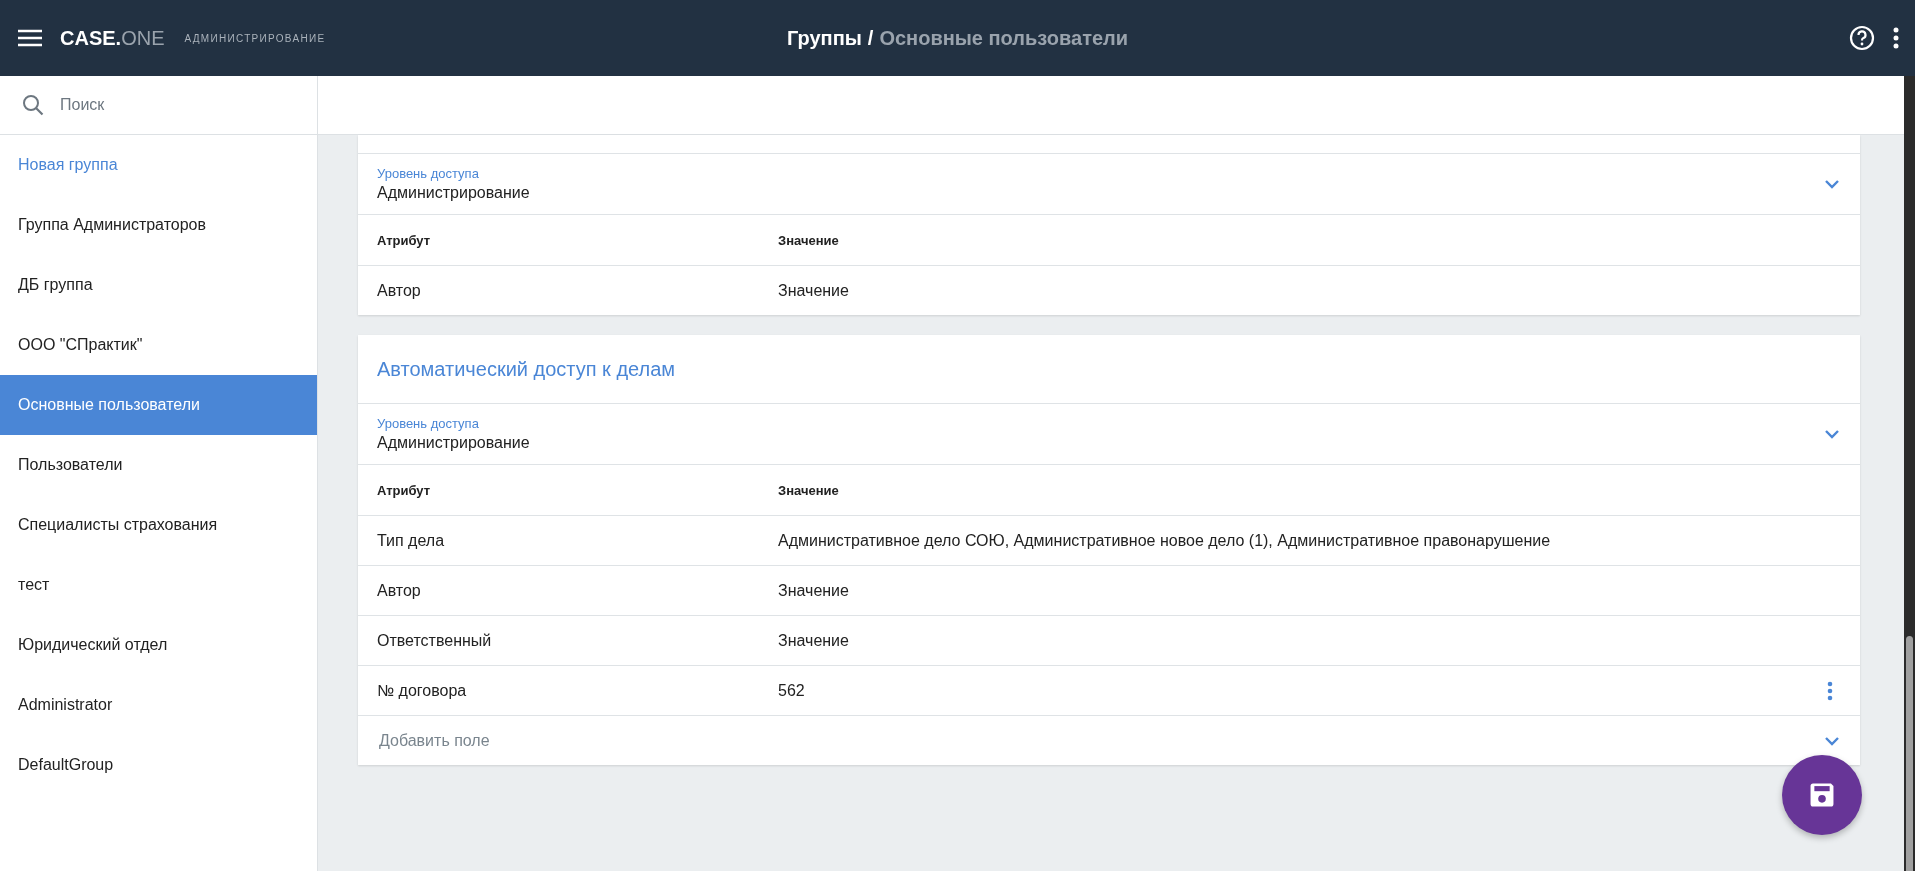  Describe the element at coordinates (435, 640) in the screenshot. I see `attribute-cell-text: Ответственный` at that location.